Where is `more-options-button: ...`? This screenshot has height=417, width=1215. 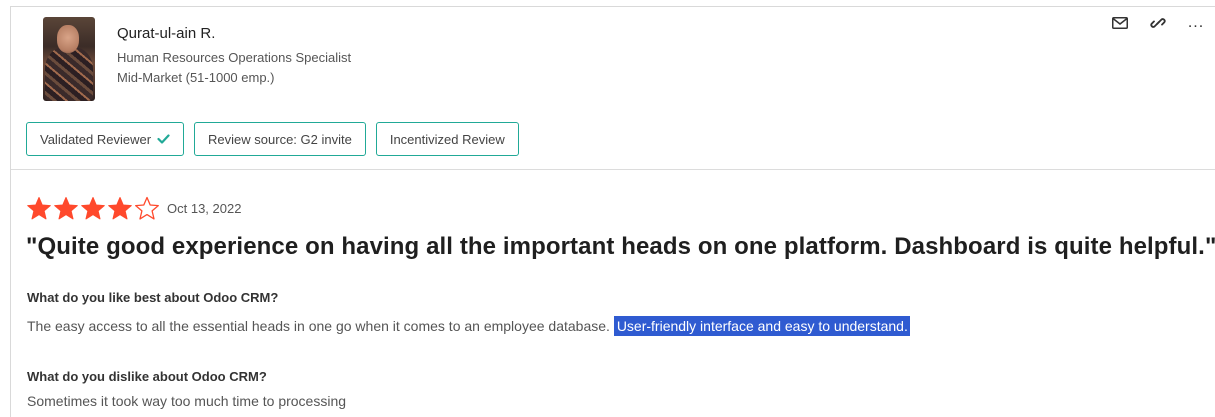
more-options-button: ... is located at coordinates (1196, 23).